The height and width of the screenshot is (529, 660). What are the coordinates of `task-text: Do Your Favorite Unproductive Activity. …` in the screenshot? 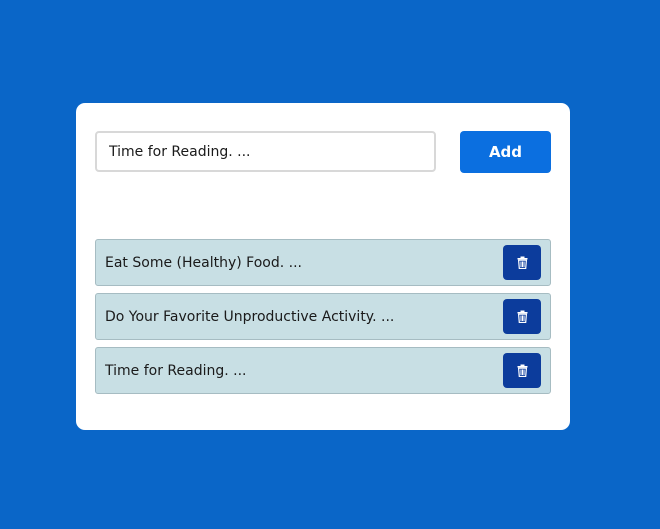 It's located at (250, 316).